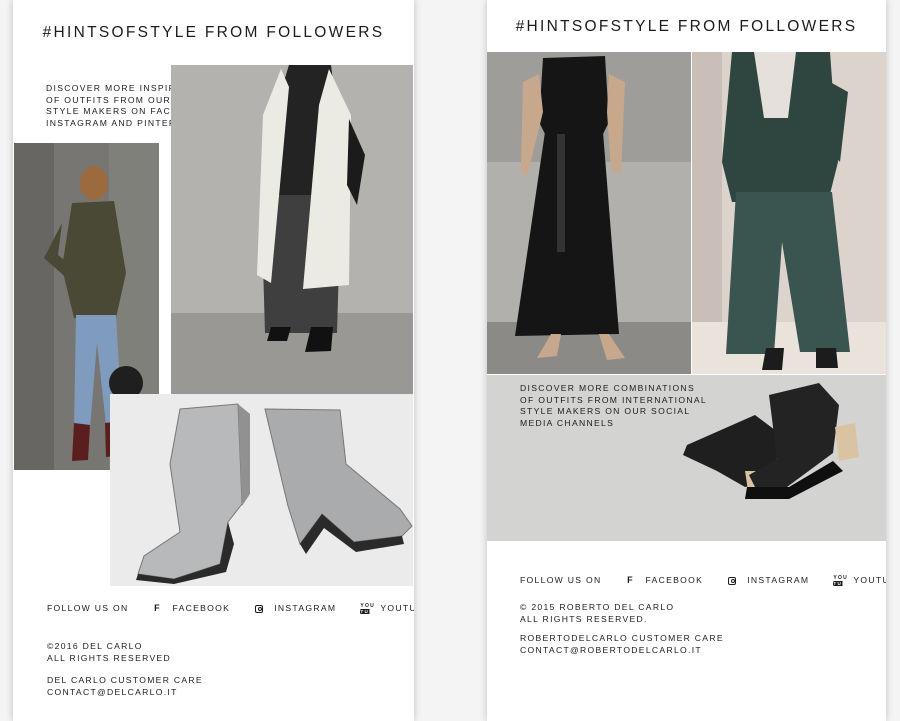  I want to click on contact-email-link: CONTACT@ROBERTODELCARLO.IT, so click(622, 651).